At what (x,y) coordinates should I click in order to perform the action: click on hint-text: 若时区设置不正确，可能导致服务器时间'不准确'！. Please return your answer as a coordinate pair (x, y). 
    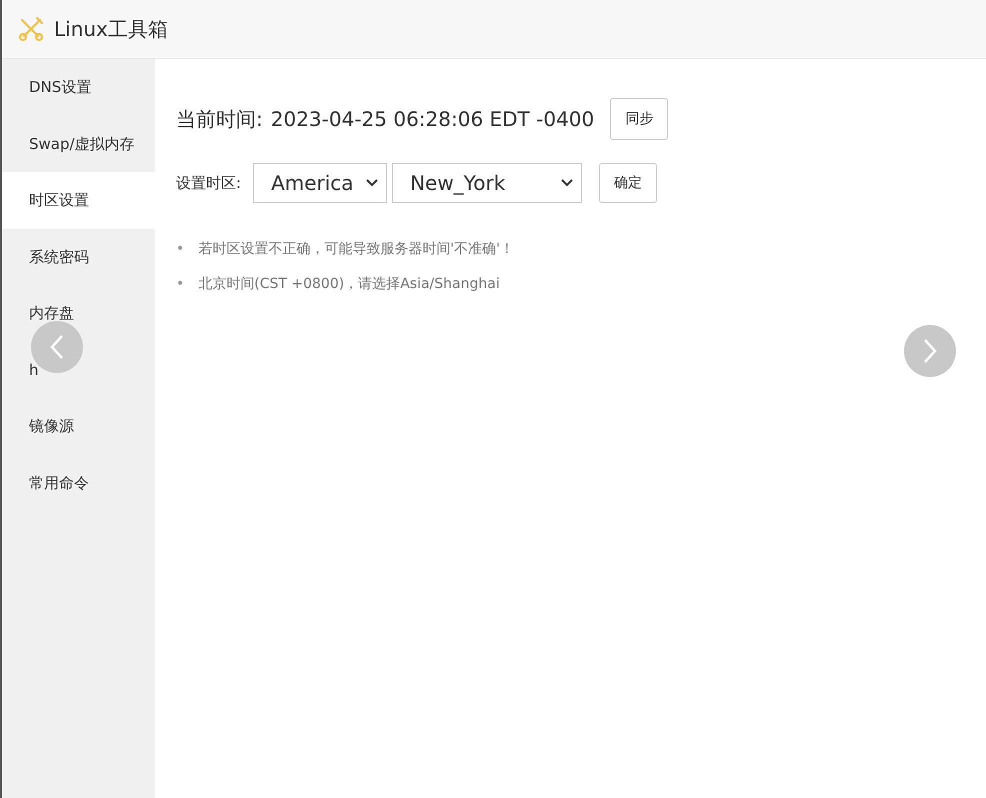
    Looking at the image, I should click on (356, 249).